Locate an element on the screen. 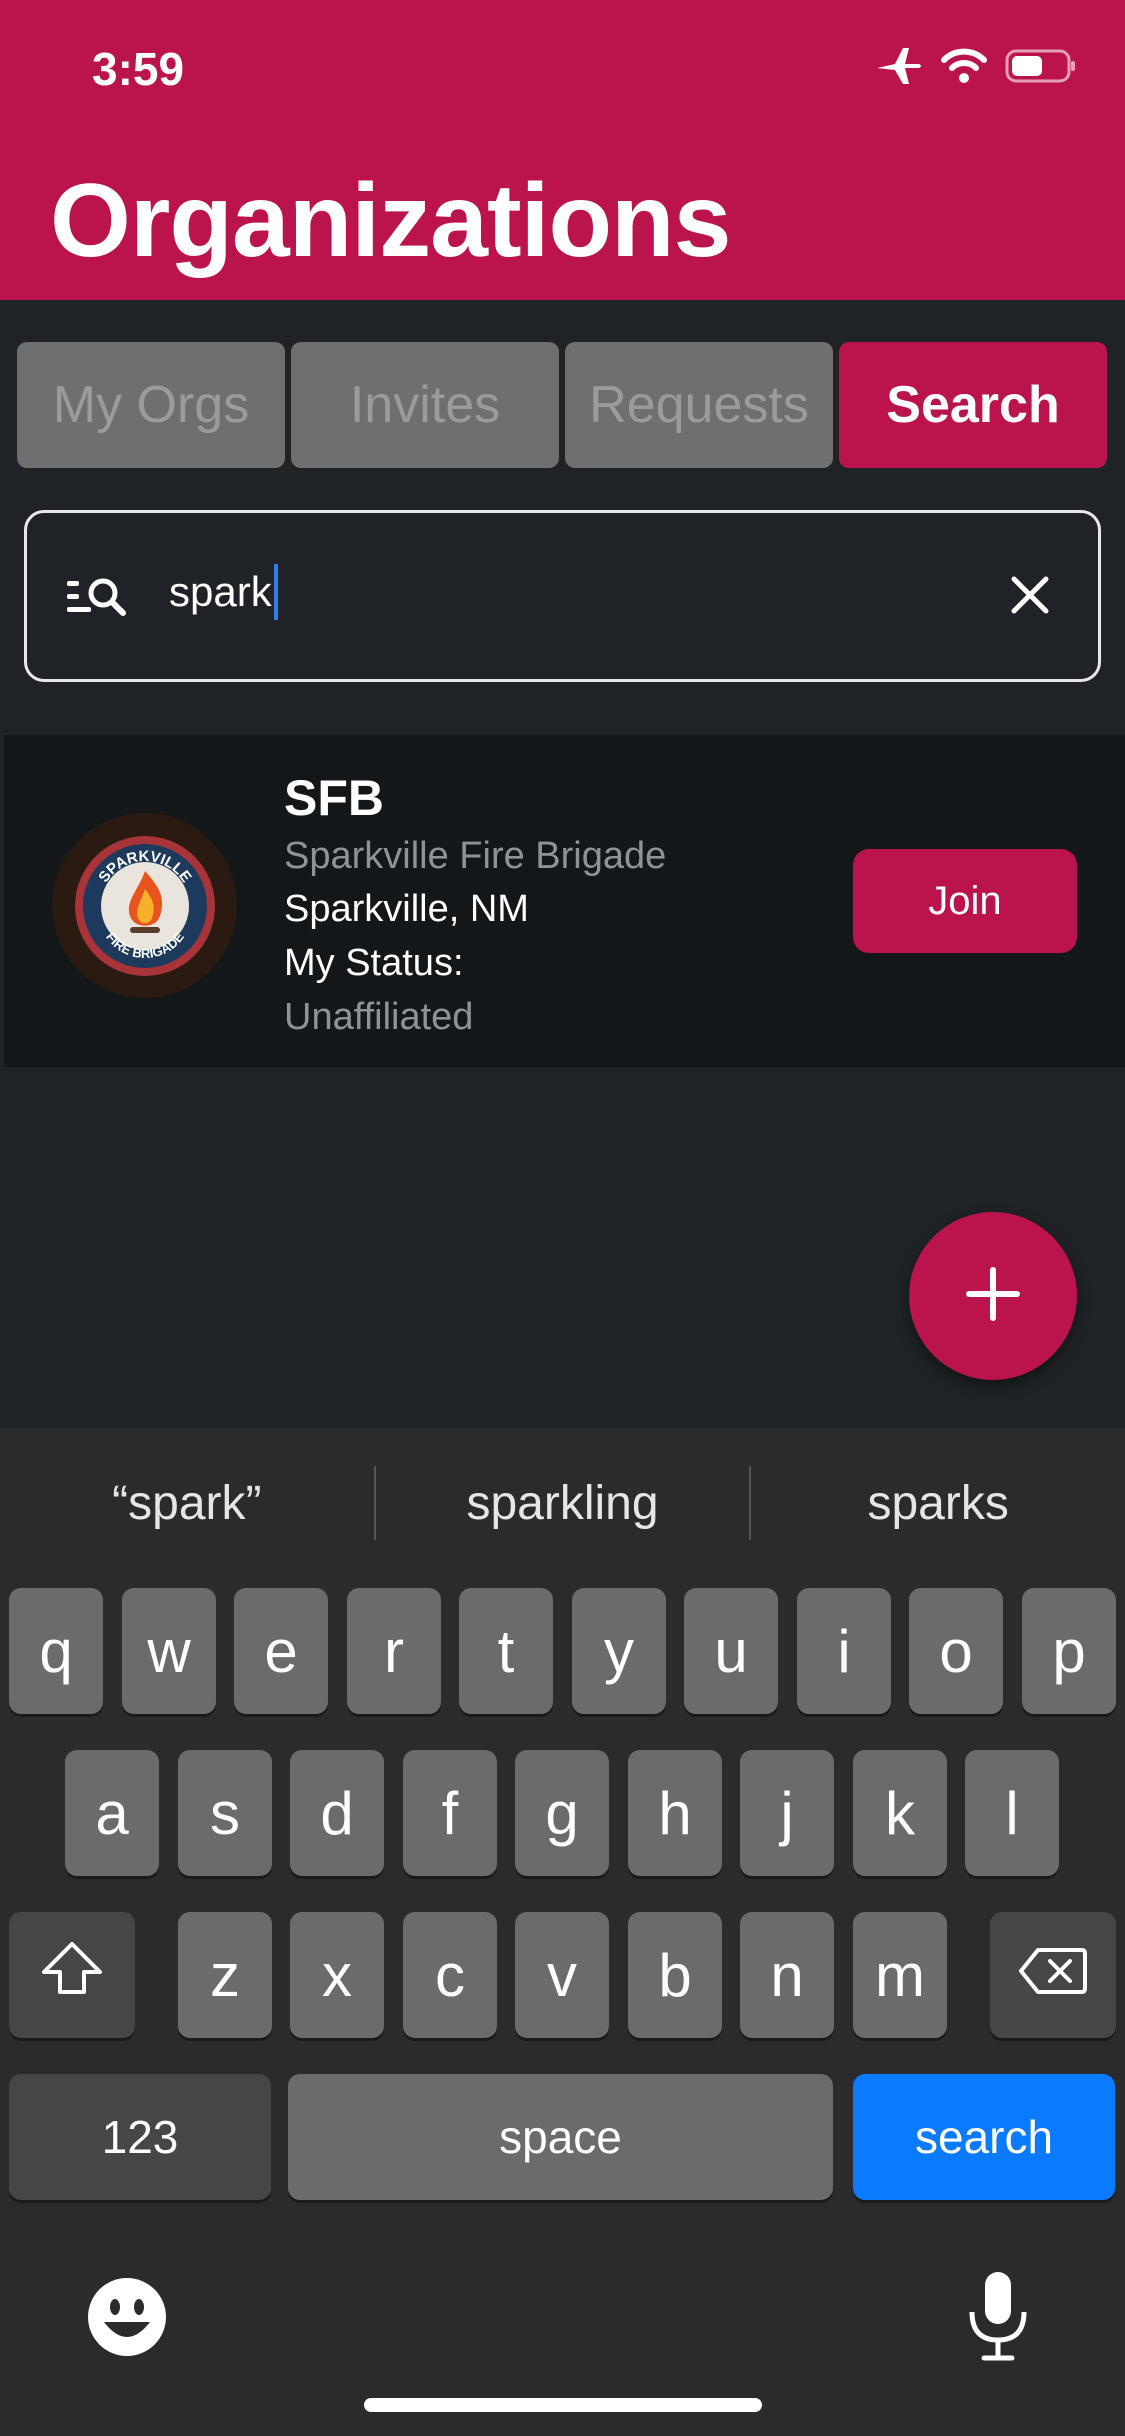  key-l: l is located at coordinates (1012, 1813).